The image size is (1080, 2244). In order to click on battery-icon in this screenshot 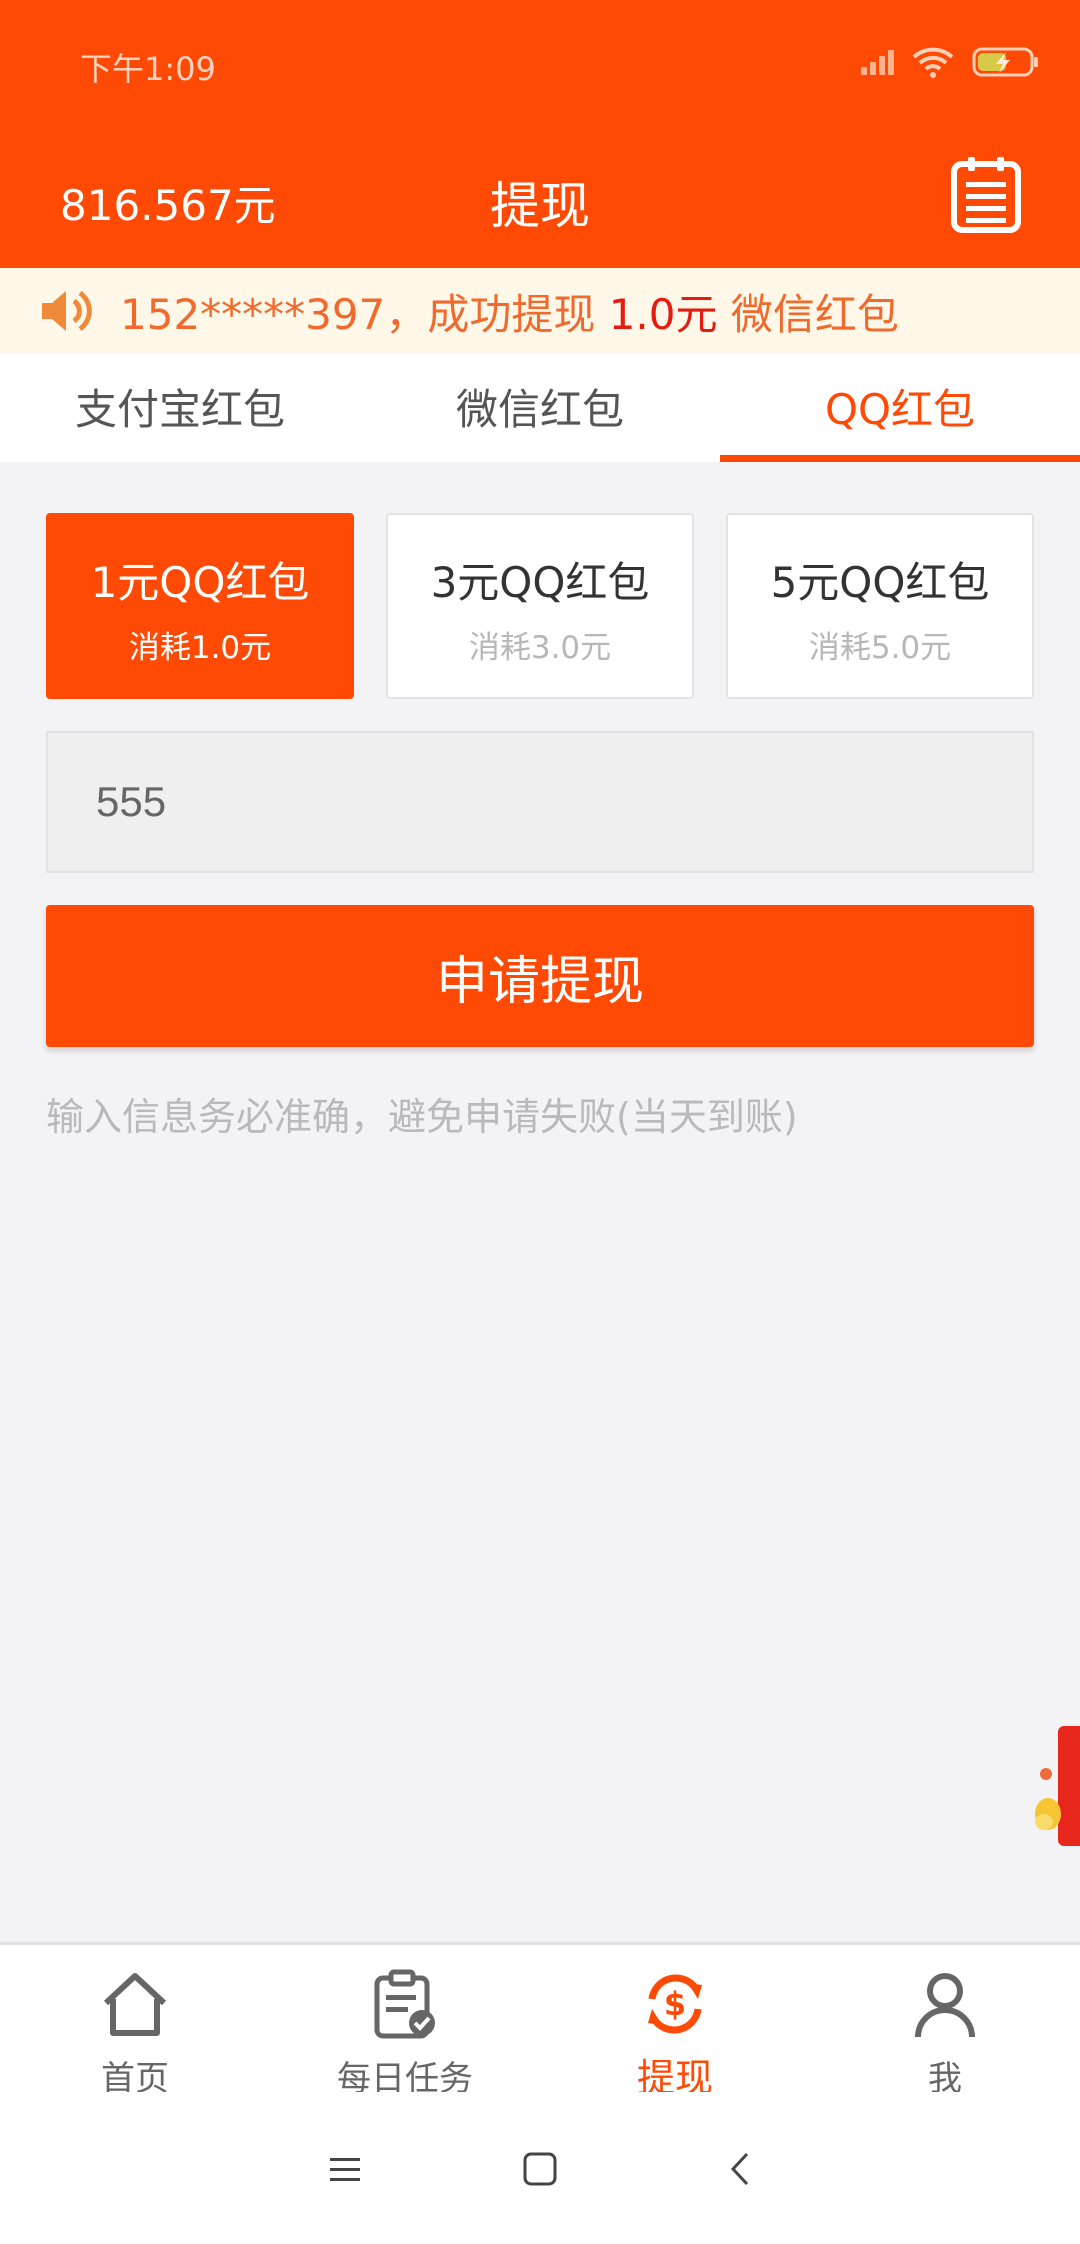, I will do `click(1006, 62)`.